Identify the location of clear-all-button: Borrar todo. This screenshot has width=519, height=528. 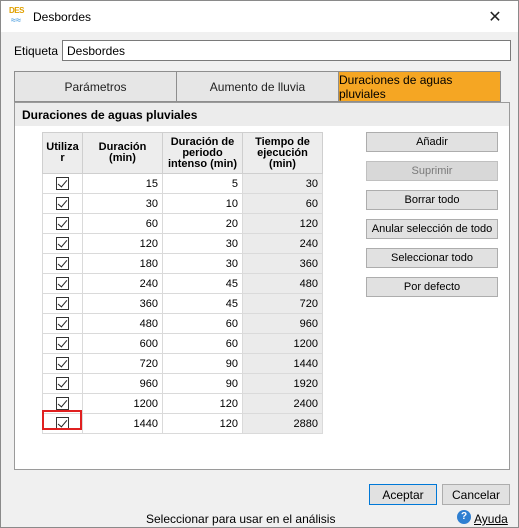
(432, 200).